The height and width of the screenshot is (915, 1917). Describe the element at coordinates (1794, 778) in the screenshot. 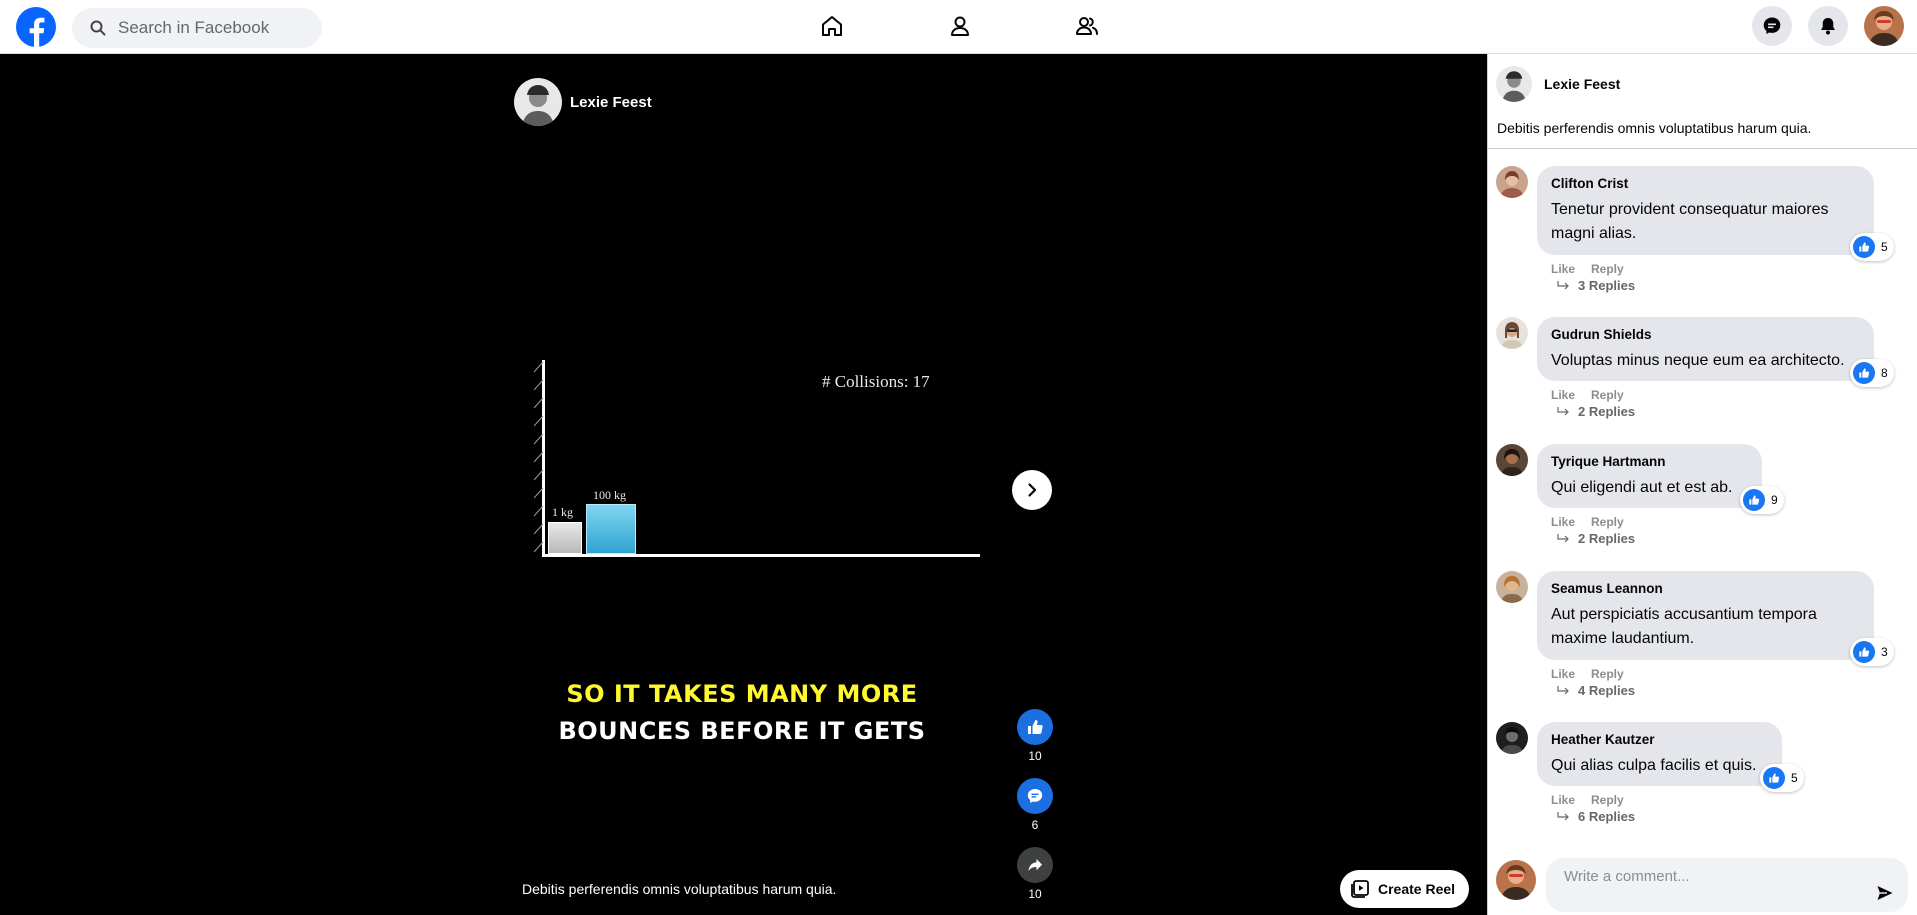

I see `reaction-count: 5` at that location.